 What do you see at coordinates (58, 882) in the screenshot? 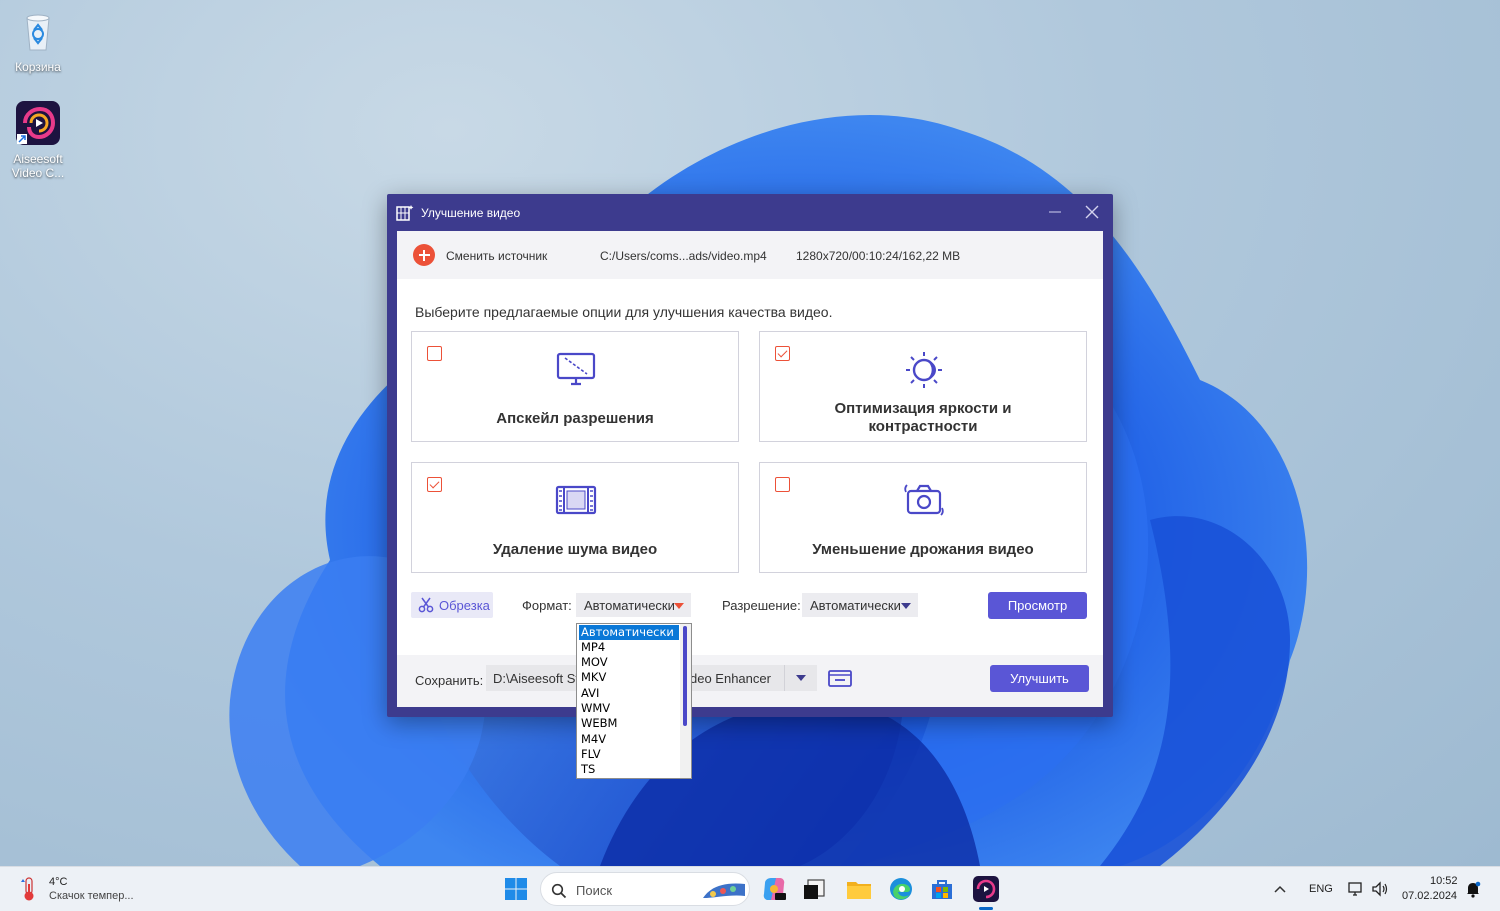
I see `weather-temperature: 4°C` at bounding box center [58, 882].